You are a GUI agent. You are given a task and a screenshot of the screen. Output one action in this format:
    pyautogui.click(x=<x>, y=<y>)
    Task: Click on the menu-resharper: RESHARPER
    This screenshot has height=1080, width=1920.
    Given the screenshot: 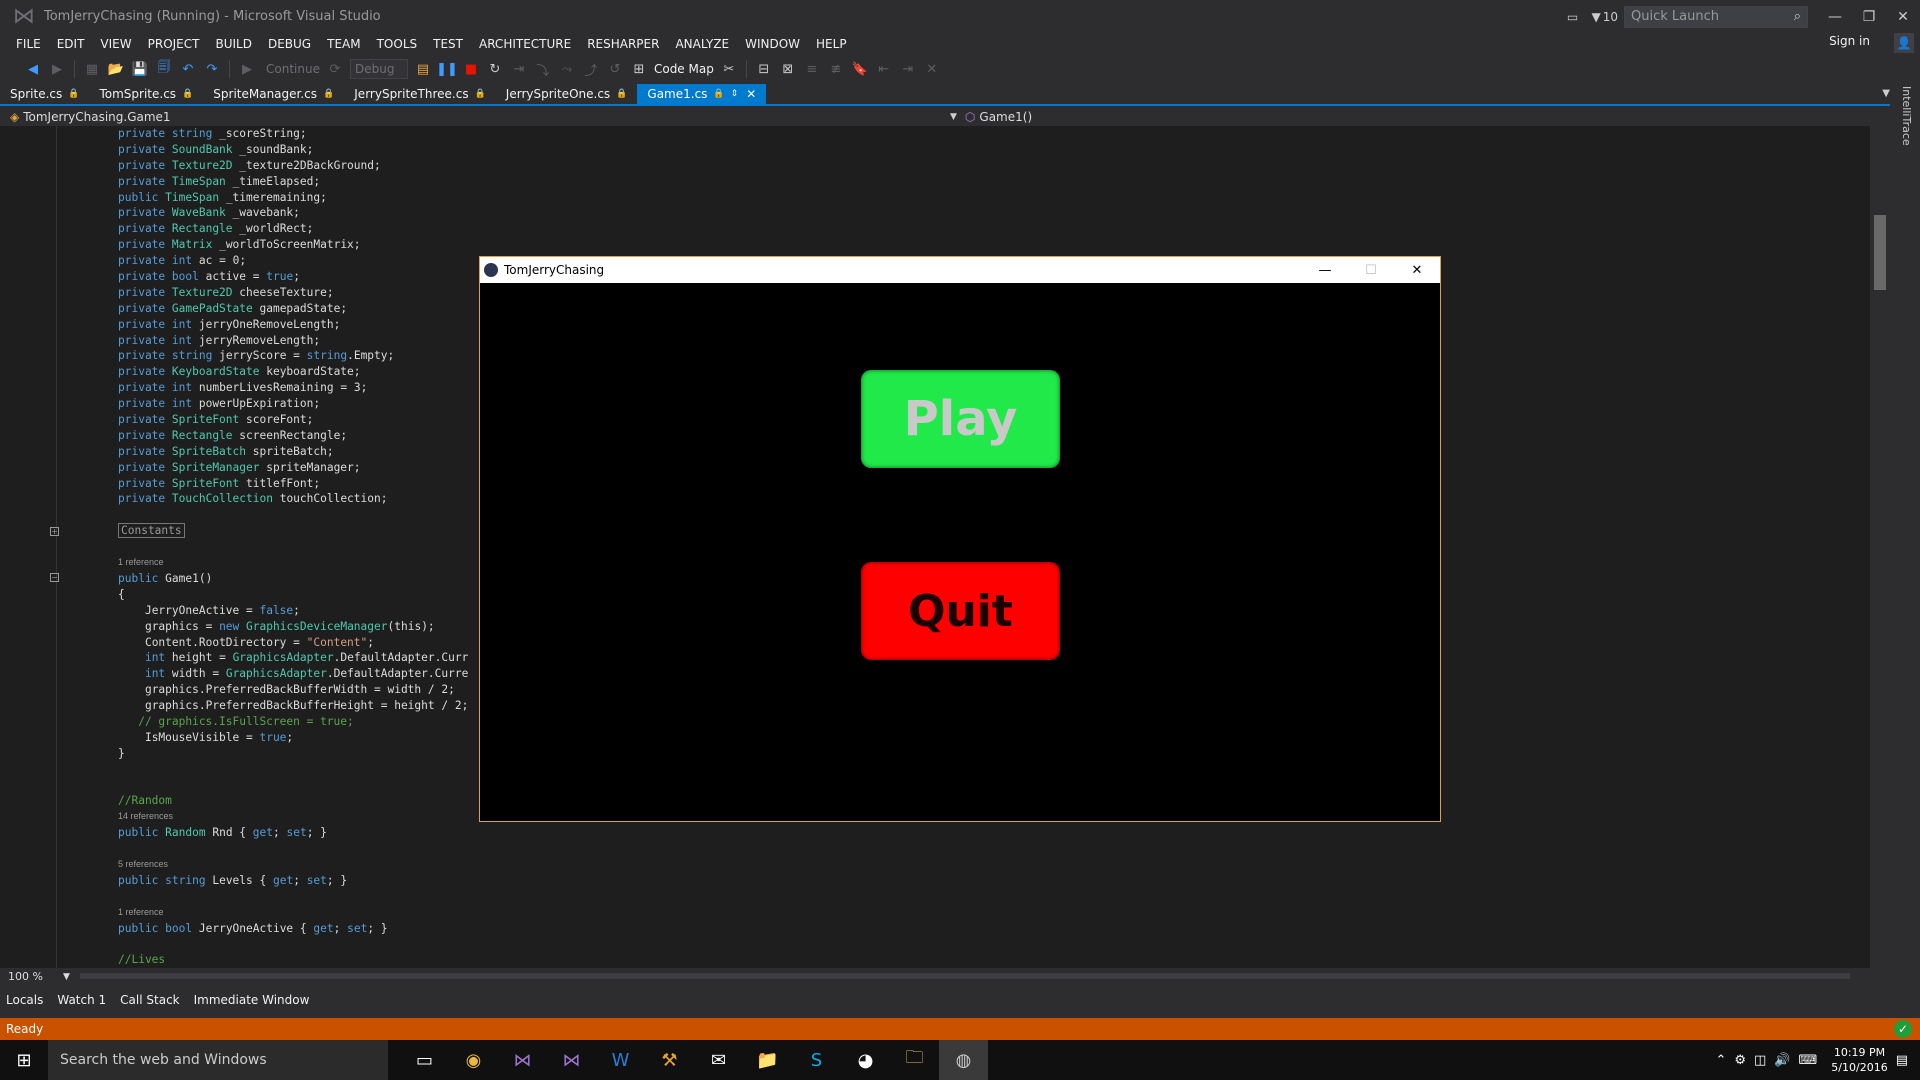 What is the action you would take?
    pyautogui.click(x=623, y=44)
    